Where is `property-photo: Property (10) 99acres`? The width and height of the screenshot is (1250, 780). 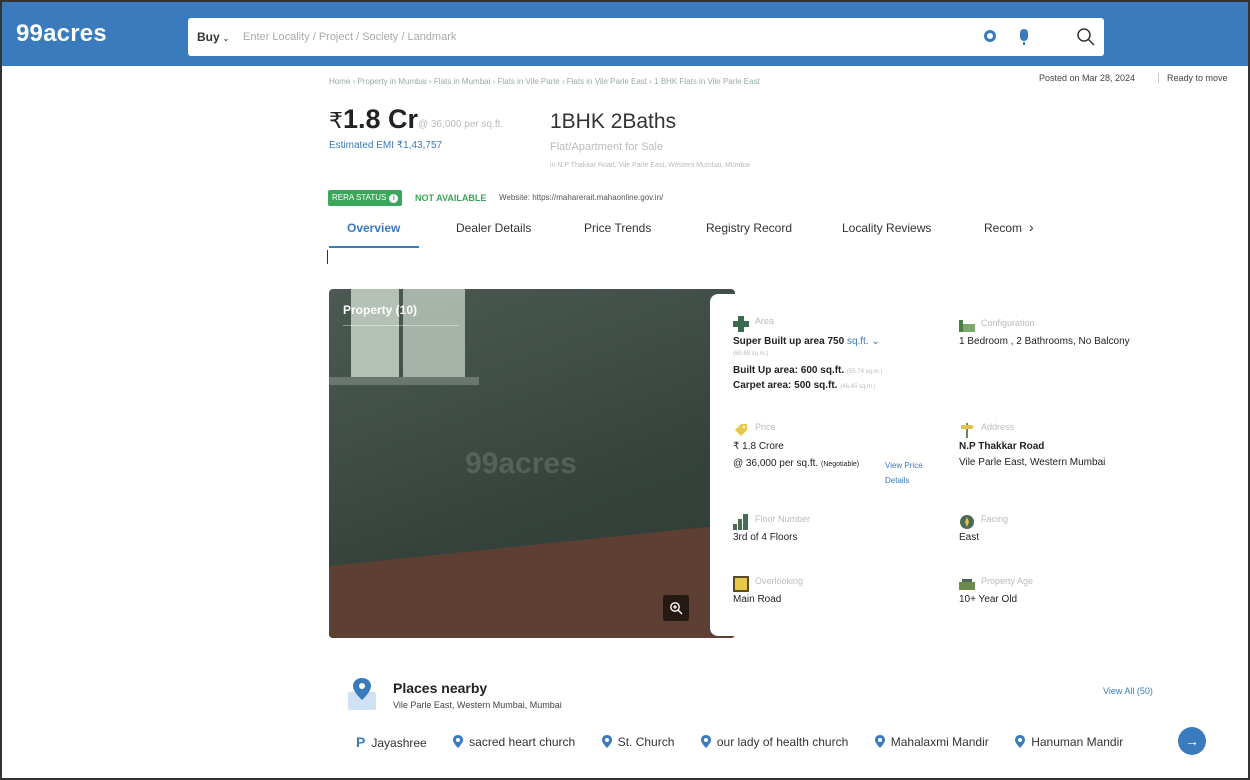
property-photo: Property (10) 99acres is located at coordinates (532, 463).